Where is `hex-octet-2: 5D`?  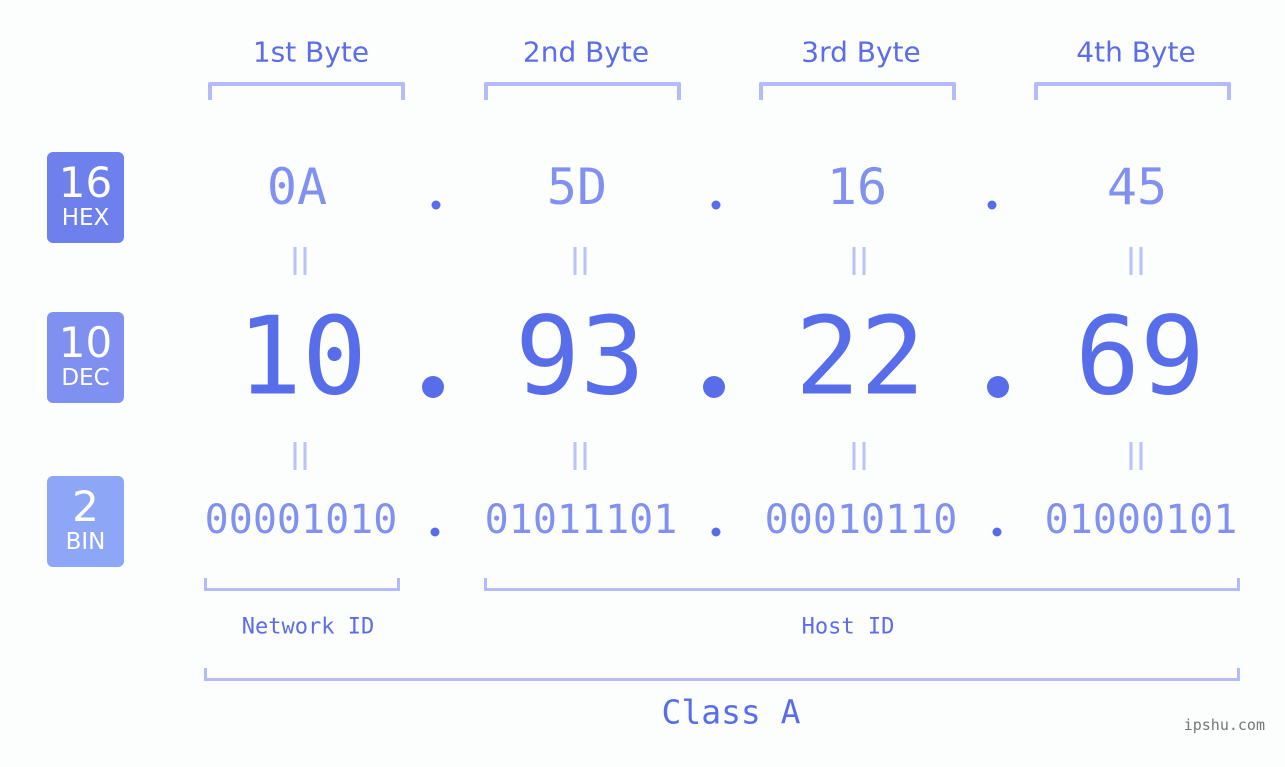
hex-octet-2: 5D is located at coordinates (577, 187).